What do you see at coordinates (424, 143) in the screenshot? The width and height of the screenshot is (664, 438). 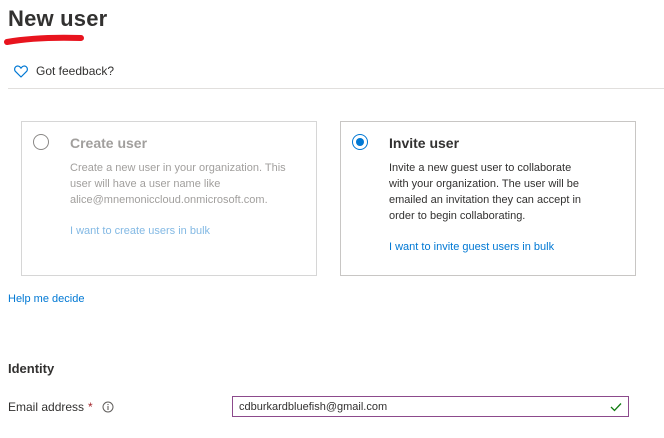 I see `invite-user-title: Invite user` at bounding box center [424, 143].